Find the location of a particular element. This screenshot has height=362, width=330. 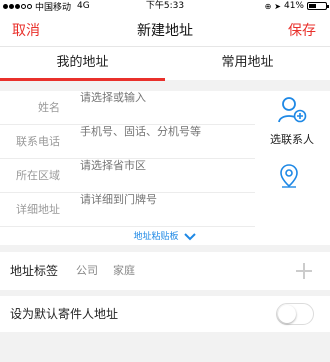

tab-common-address: 常用地址 is located at coordinates (247, 64).